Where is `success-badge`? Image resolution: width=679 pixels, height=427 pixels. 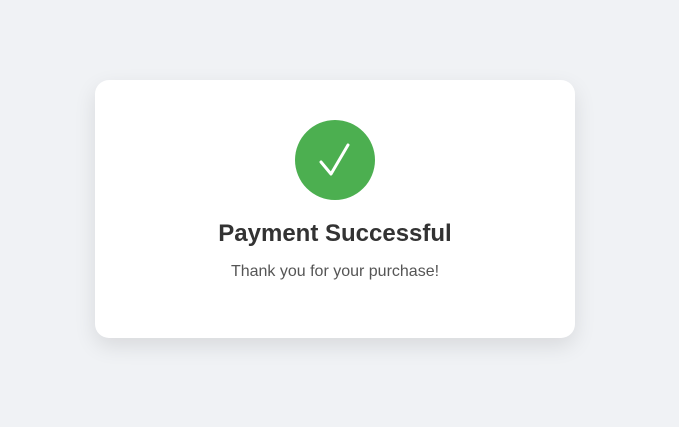
success-badge is located at coordinates (335, 160).